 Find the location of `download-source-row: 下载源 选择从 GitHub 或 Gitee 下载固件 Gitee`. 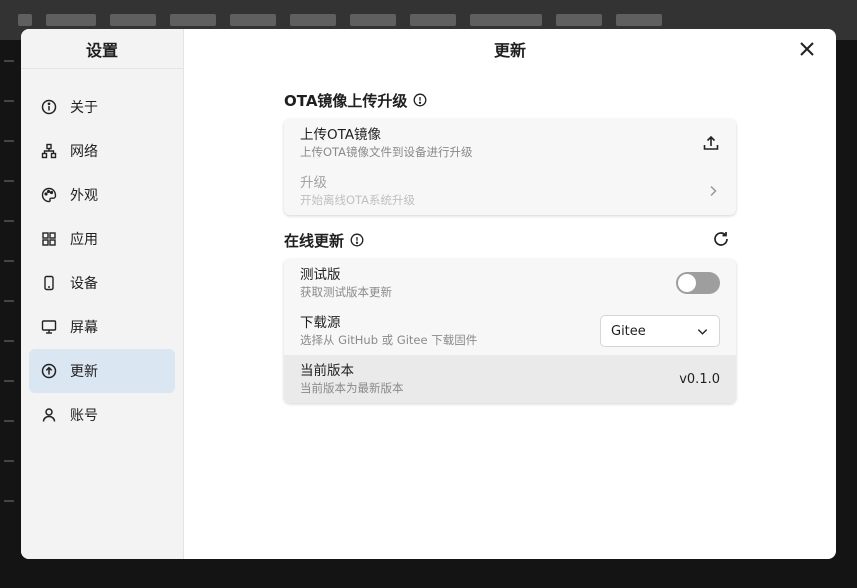

download-source-row: 下载源 选择从 GitHub 或 Gitee 下载固件 Gitee is located at coordinates (510, 331).